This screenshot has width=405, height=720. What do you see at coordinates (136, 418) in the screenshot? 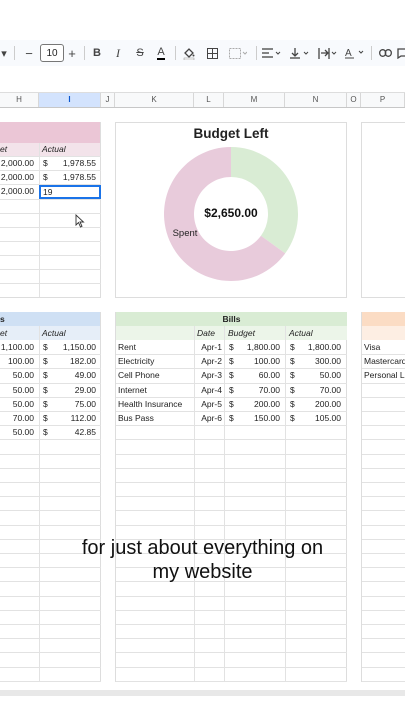
I see `bill-name-cell: Bus Pass` at bounding box center [136, 418].